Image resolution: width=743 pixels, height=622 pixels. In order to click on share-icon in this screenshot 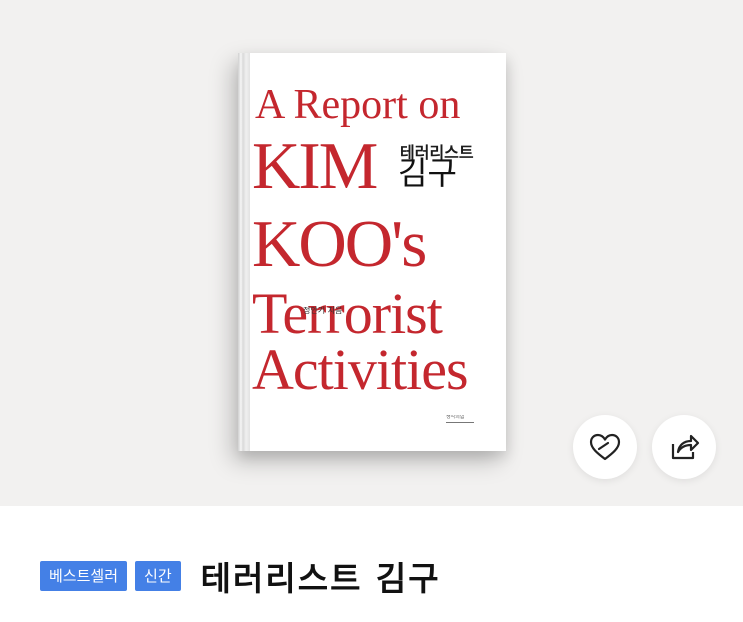, I will do `click(684, 447)`.